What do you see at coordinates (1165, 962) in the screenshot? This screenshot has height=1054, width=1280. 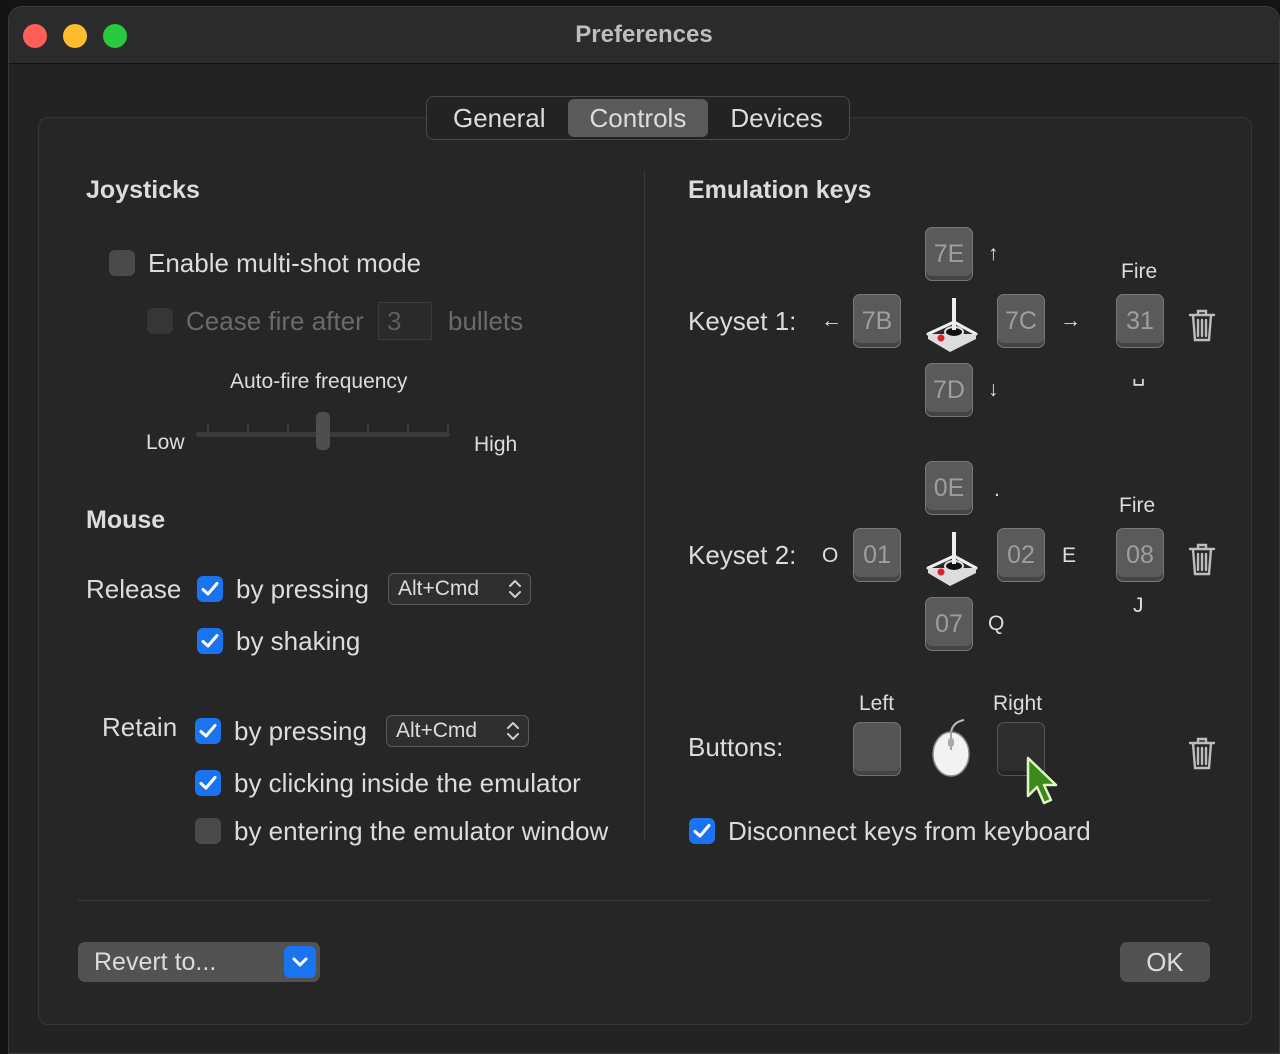 I see `ok-button: OK` at bounding box center [1165, 962].